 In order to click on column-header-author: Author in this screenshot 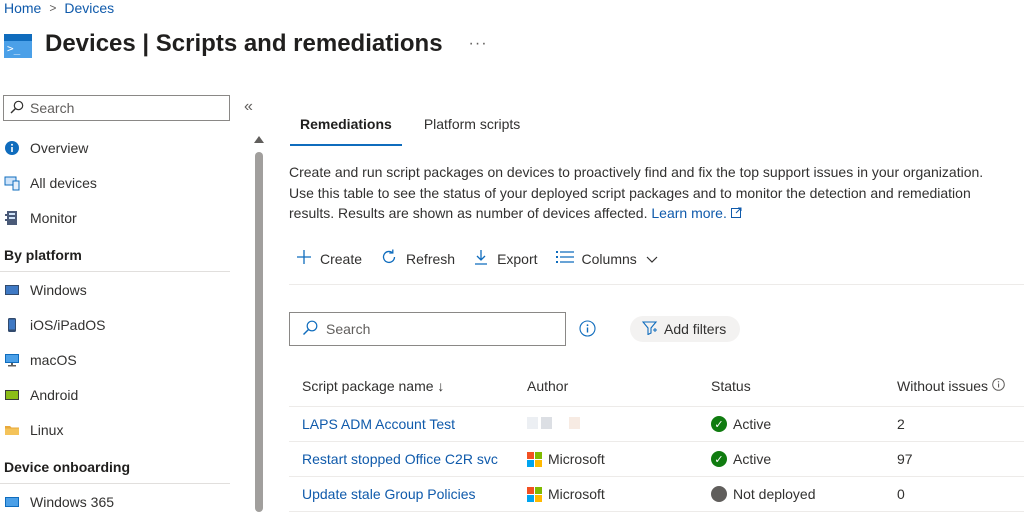, I will do `click(619, 386)`.